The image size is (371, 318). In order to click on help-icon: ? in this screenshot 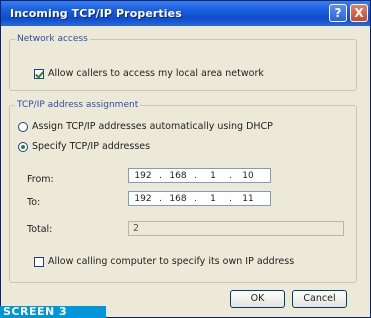, I will do `click(338, 13)`.